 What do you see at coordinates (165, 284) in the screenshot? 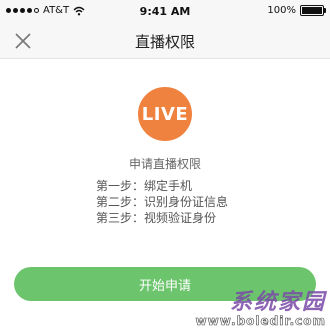
I see `start-application-button: 开始申请` at bounding box center [165, 284].